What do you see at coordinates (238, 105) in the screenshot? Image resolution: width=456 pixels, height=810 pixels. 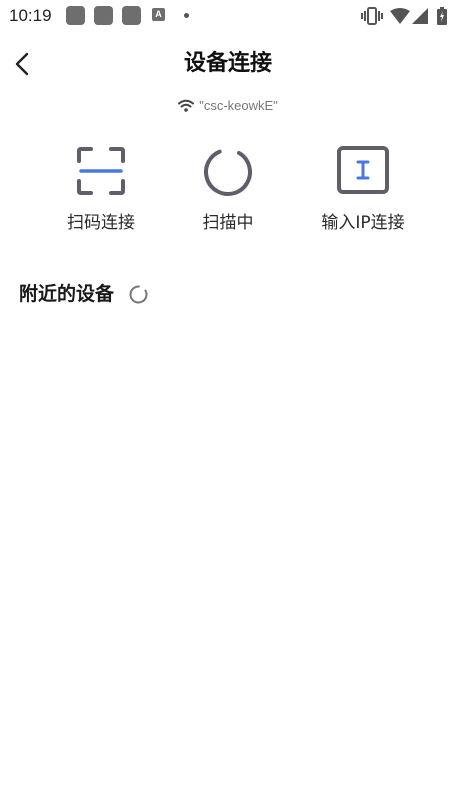 I see `wifi-name: "csc-keowkE"` at bounding box center [238, 105].